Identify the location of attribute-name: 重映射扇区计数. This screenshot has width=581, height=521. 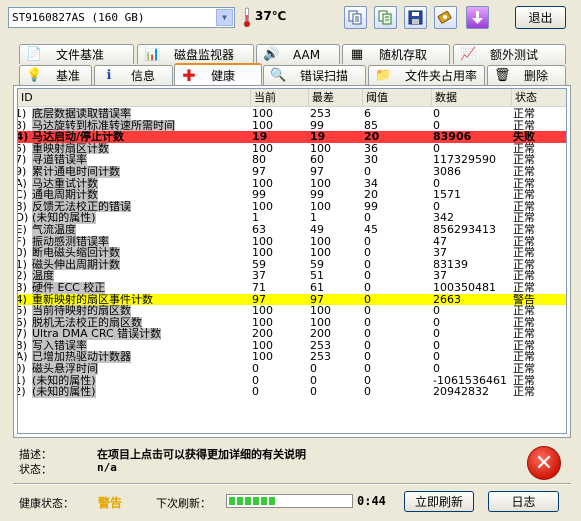
(70, 148).